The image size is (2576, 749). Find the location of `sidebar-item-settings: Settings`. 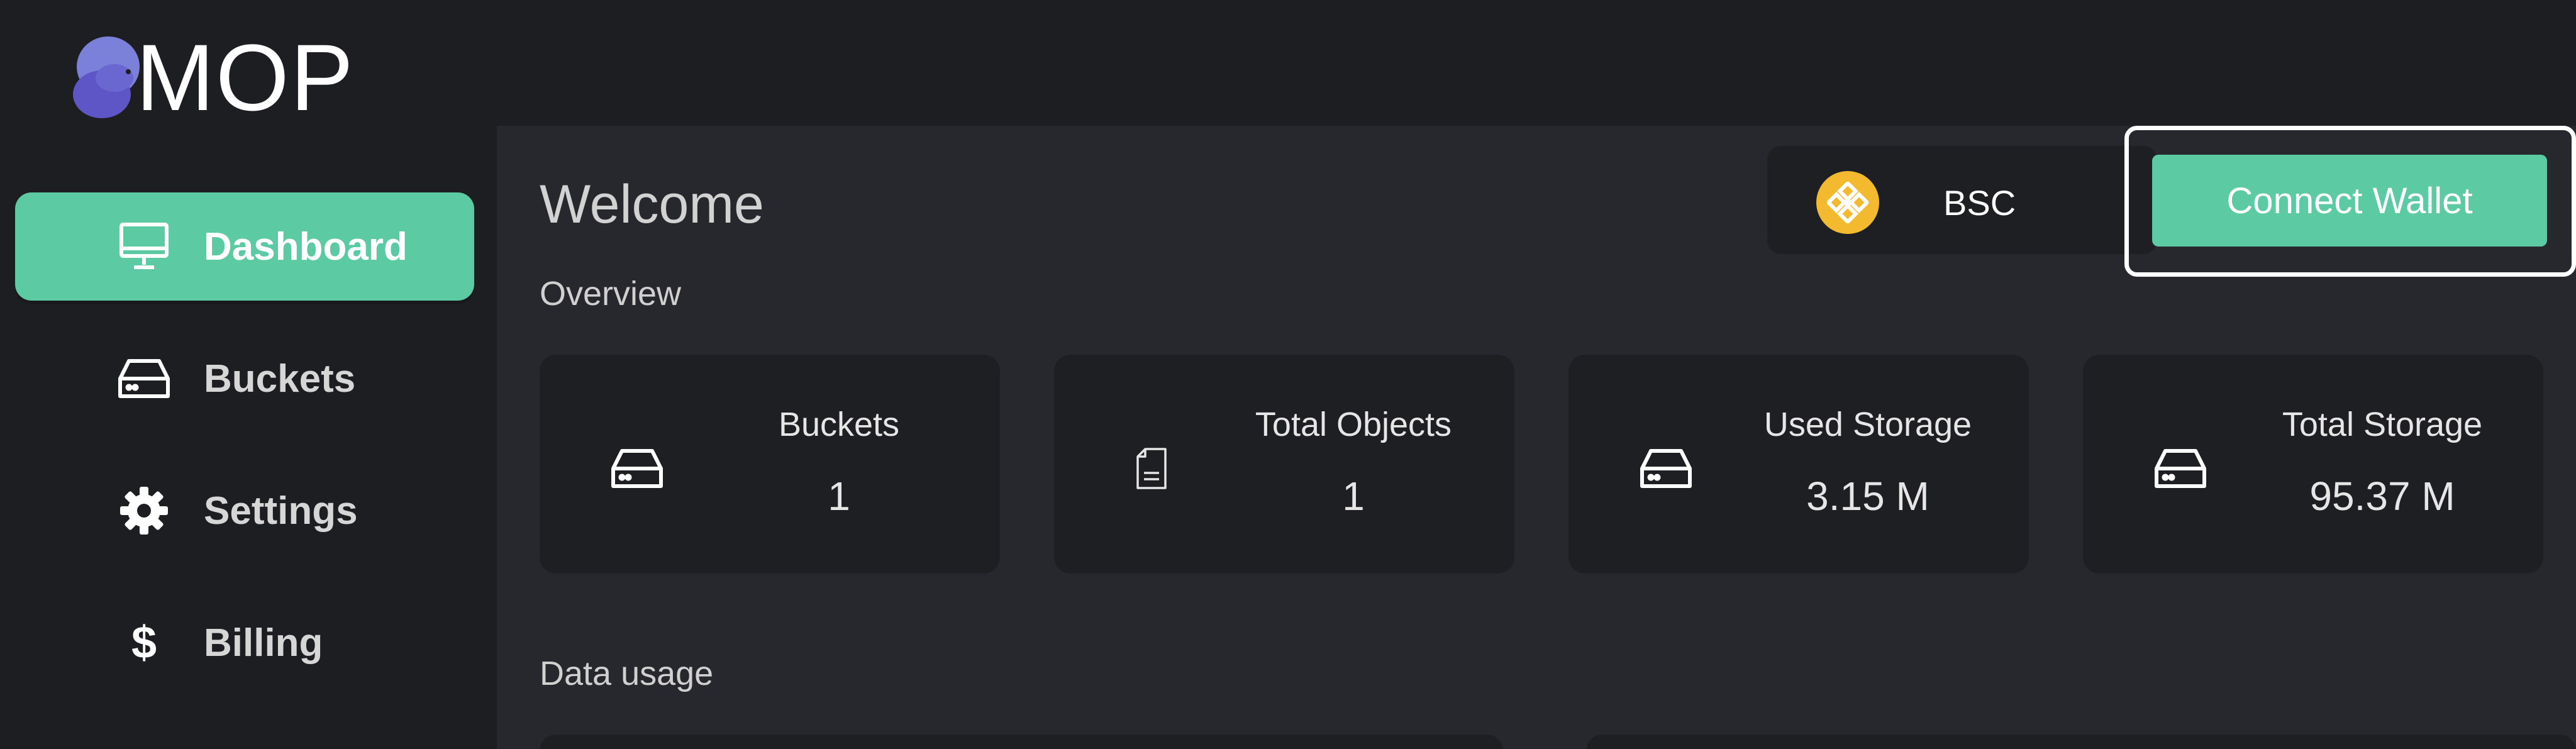

sidebar-item-settings: Settings is located at coordinates (244, 511).